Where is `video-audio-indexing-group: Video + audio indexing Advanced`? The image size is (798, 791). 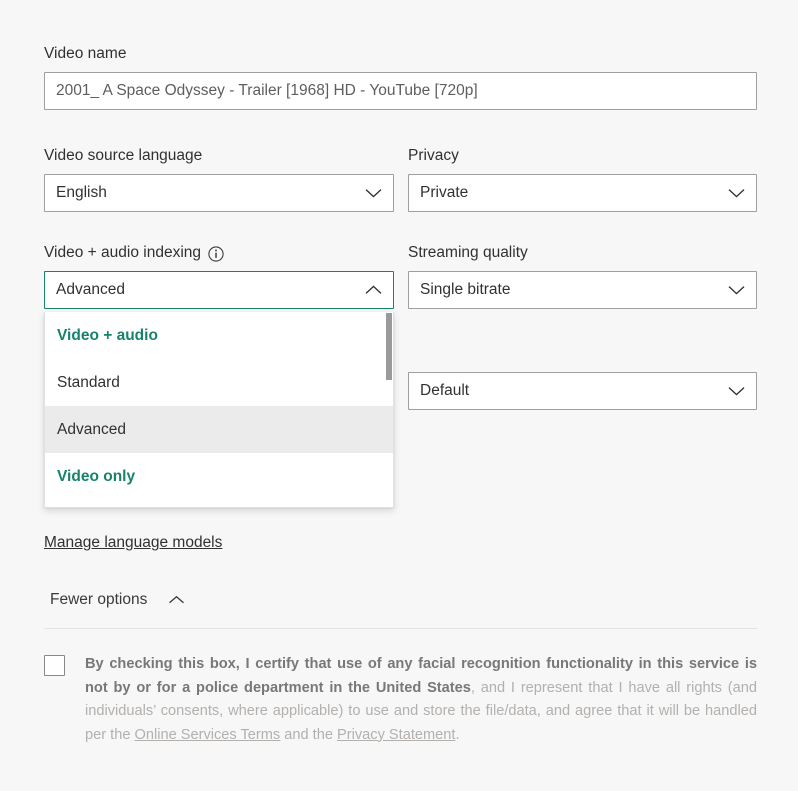 video-audio-indexing-group: Video + audio indexing Advanced is located at coordinates (219, 276).